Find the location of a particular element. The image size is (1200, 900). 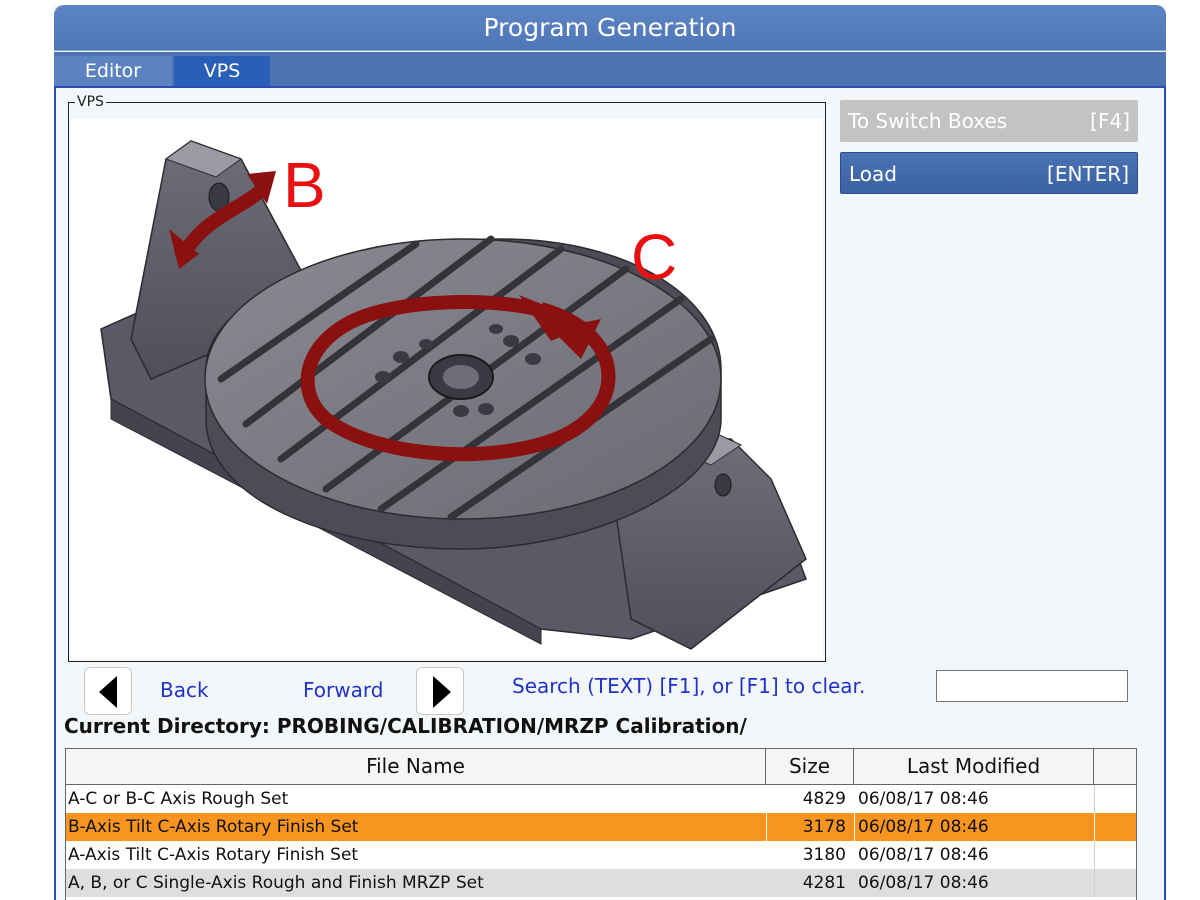

file-name-cell: A-C or B-C Axis Rough Set is located at coordinates (178, 799).